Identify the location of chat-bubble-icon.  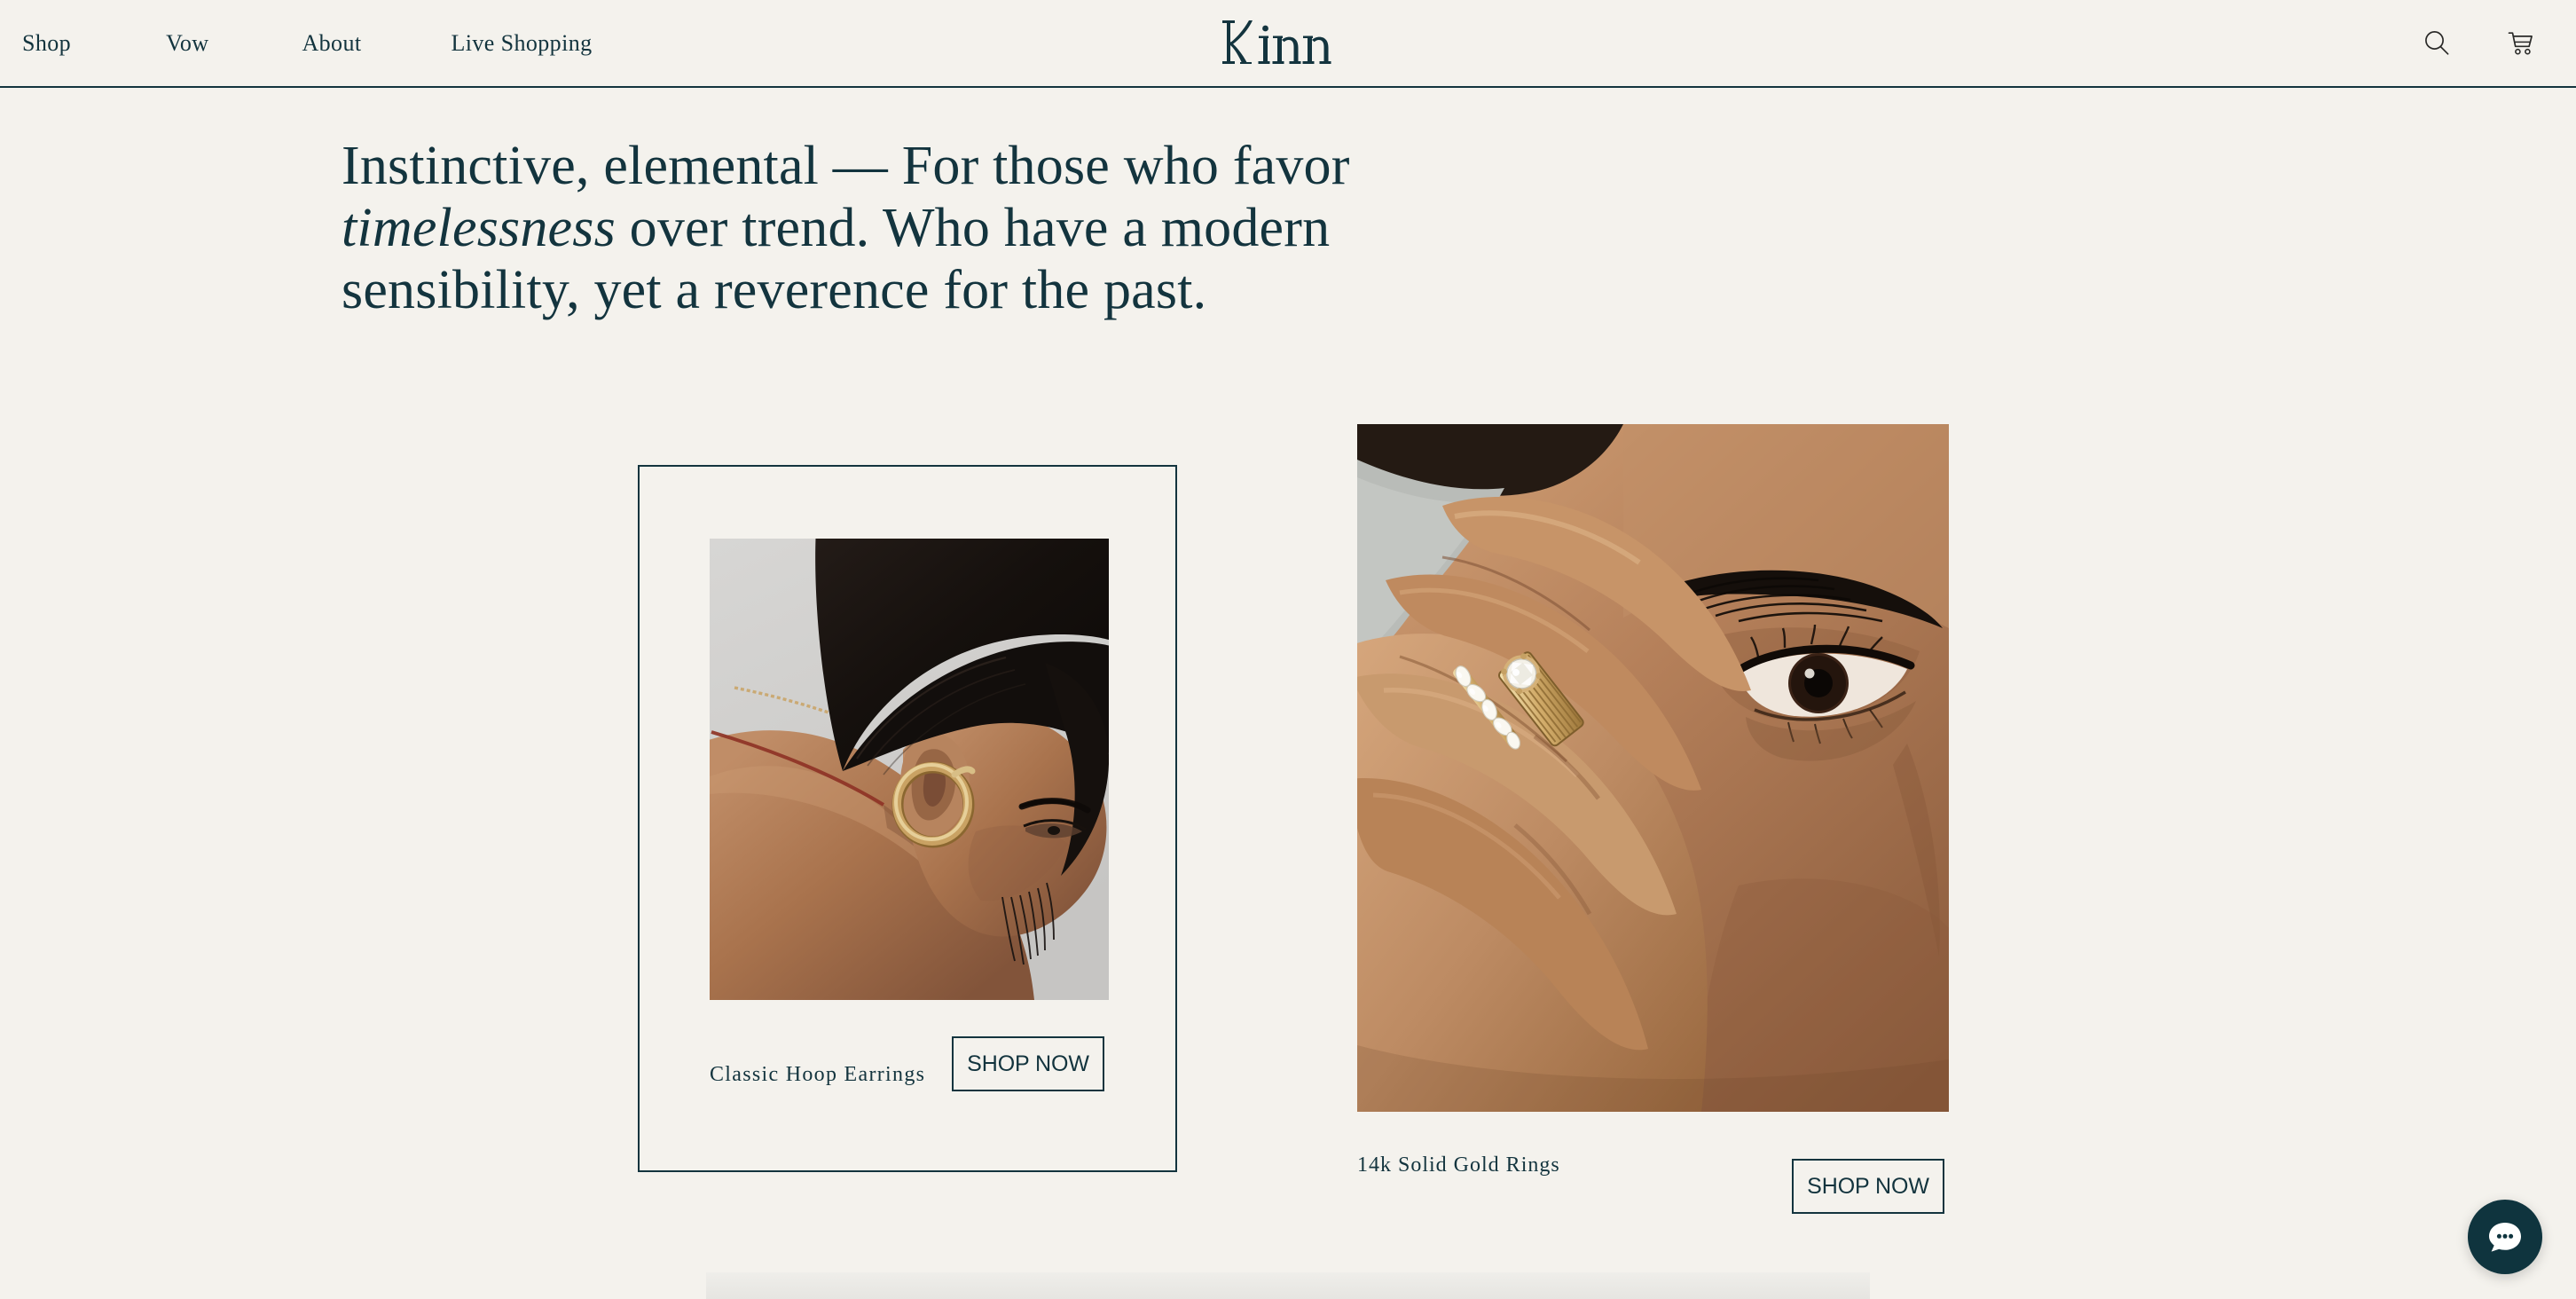
(2505, 1237).